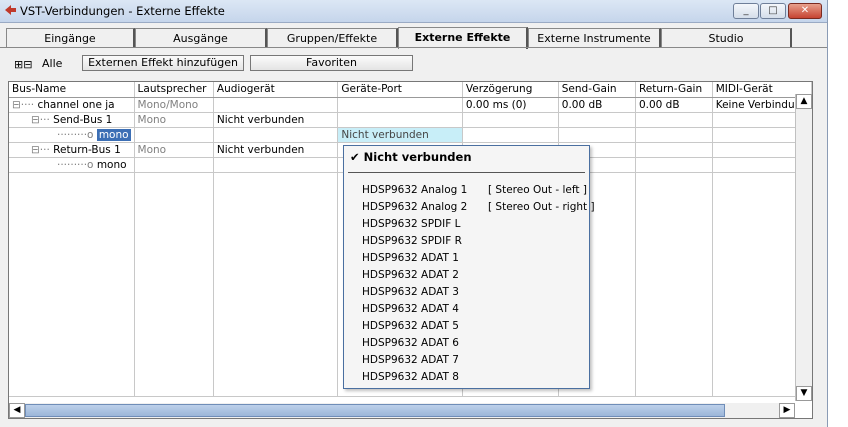 The width and height of the screenshot is (848, 427). I want to click on header-speaker: Lautsprecher, so click(174, 90).